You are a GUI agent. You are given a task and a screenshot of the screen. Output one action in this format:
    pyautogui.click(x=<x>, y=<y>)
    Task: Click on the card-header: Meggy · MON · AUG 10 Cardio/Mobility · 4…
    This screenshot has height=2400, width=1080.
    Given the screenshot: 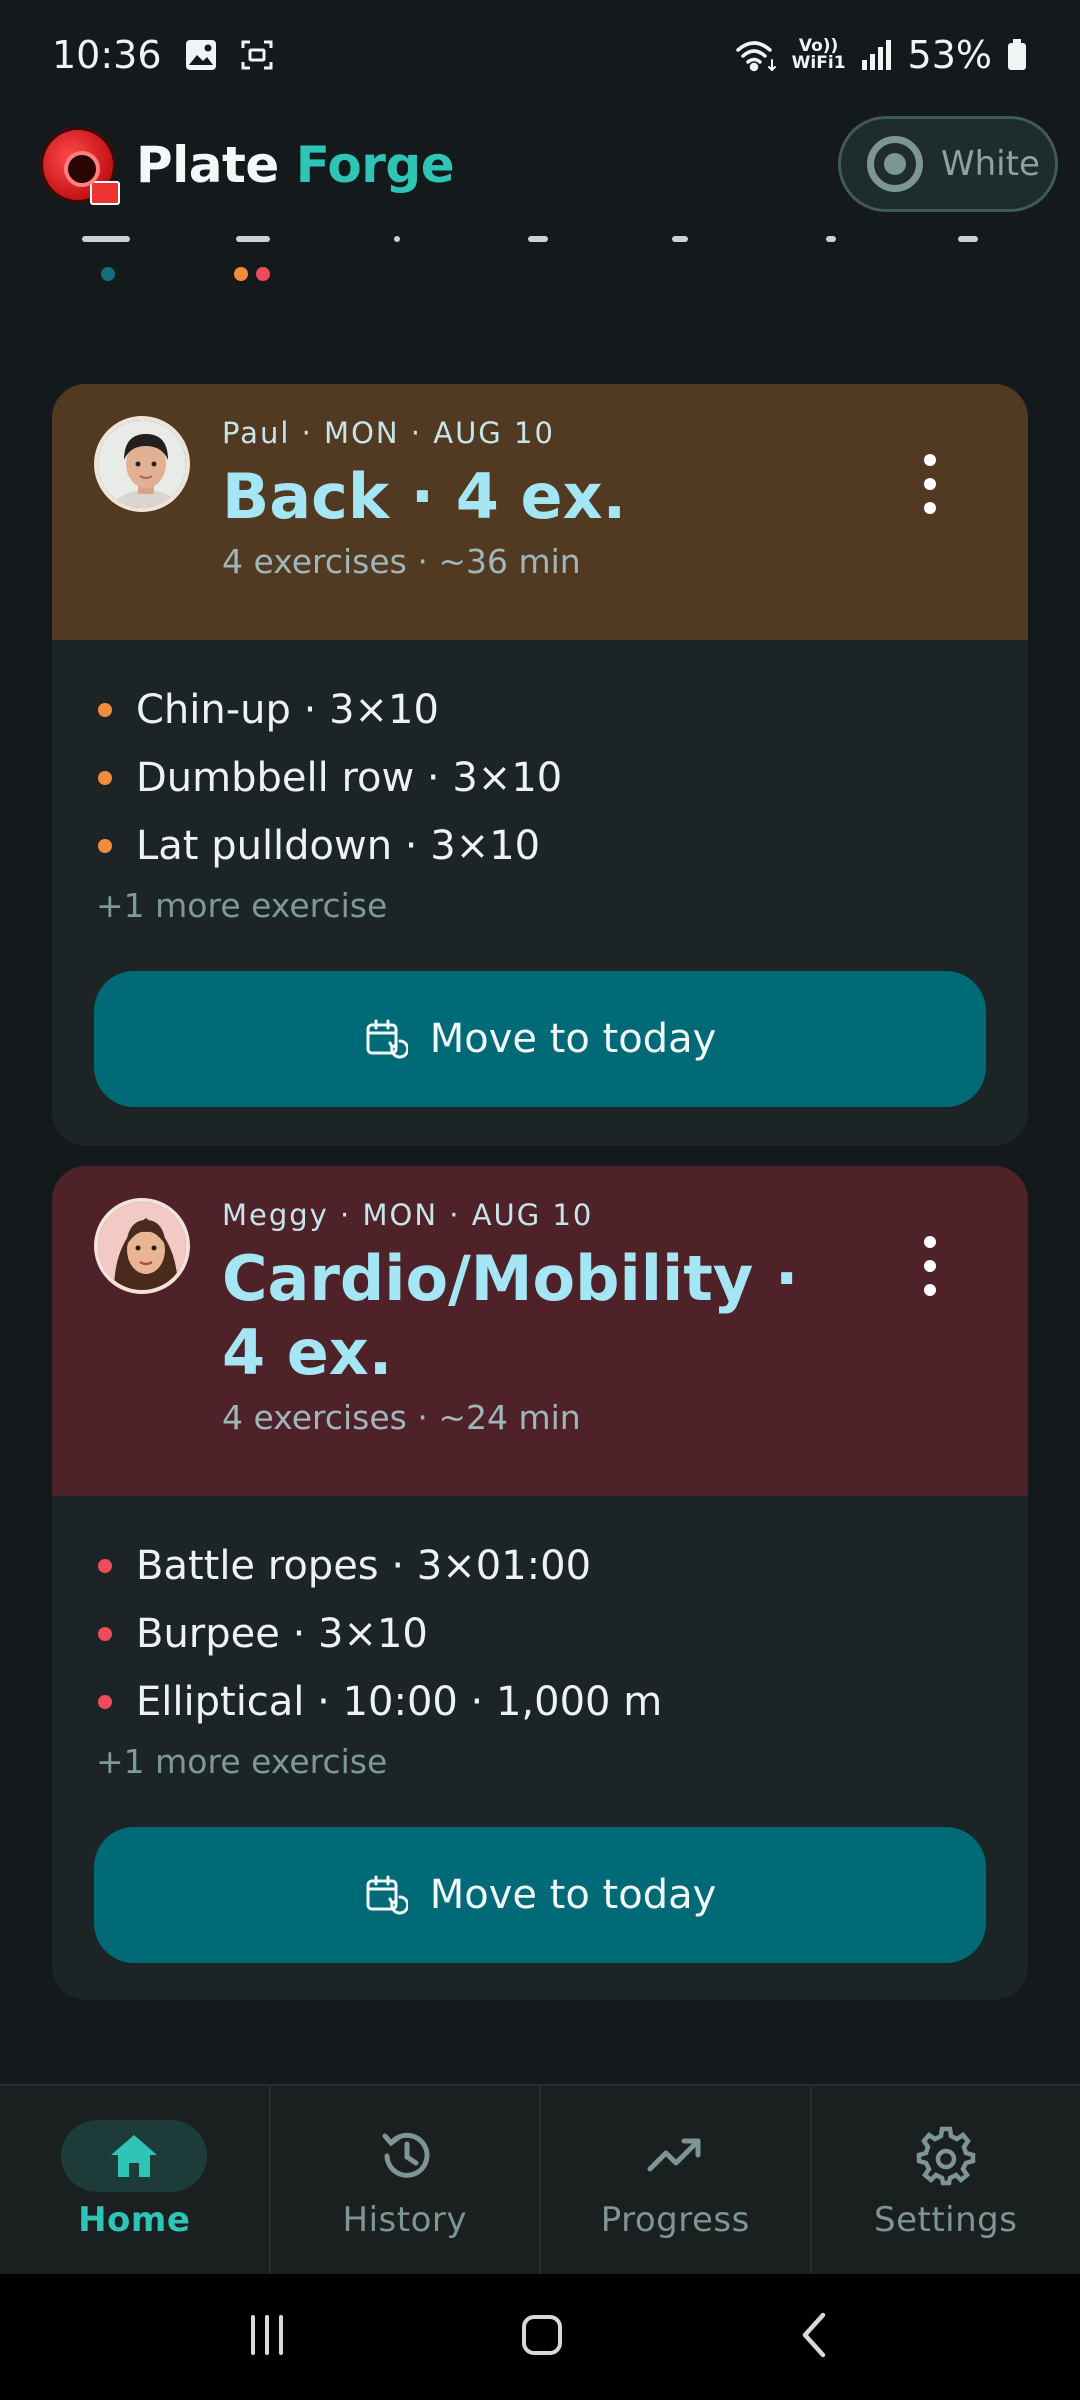 What is the action you would take?
    pyautogui.click(x=540, y=1331)
    